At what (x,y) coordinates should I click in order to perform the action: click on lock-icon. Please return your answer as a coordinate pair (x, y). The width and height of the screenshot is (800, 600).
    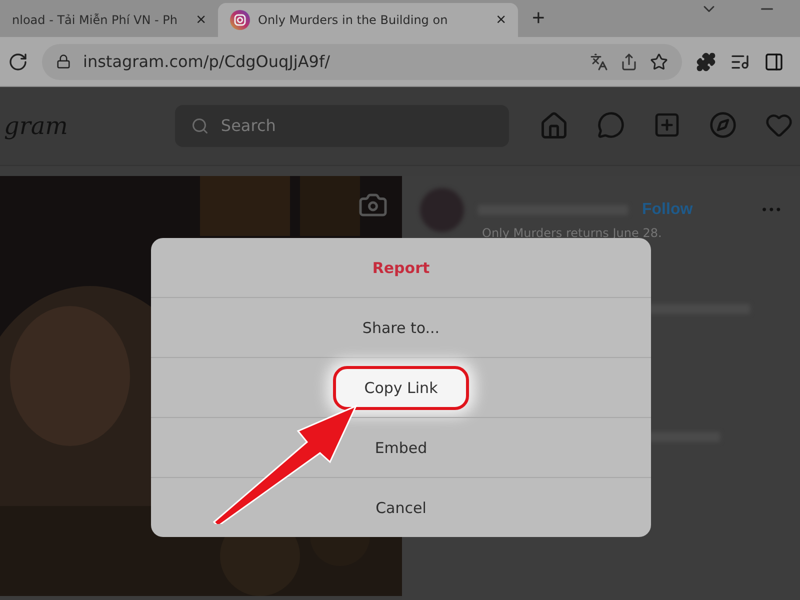
    Looking at the image, I should click on (63, 61).